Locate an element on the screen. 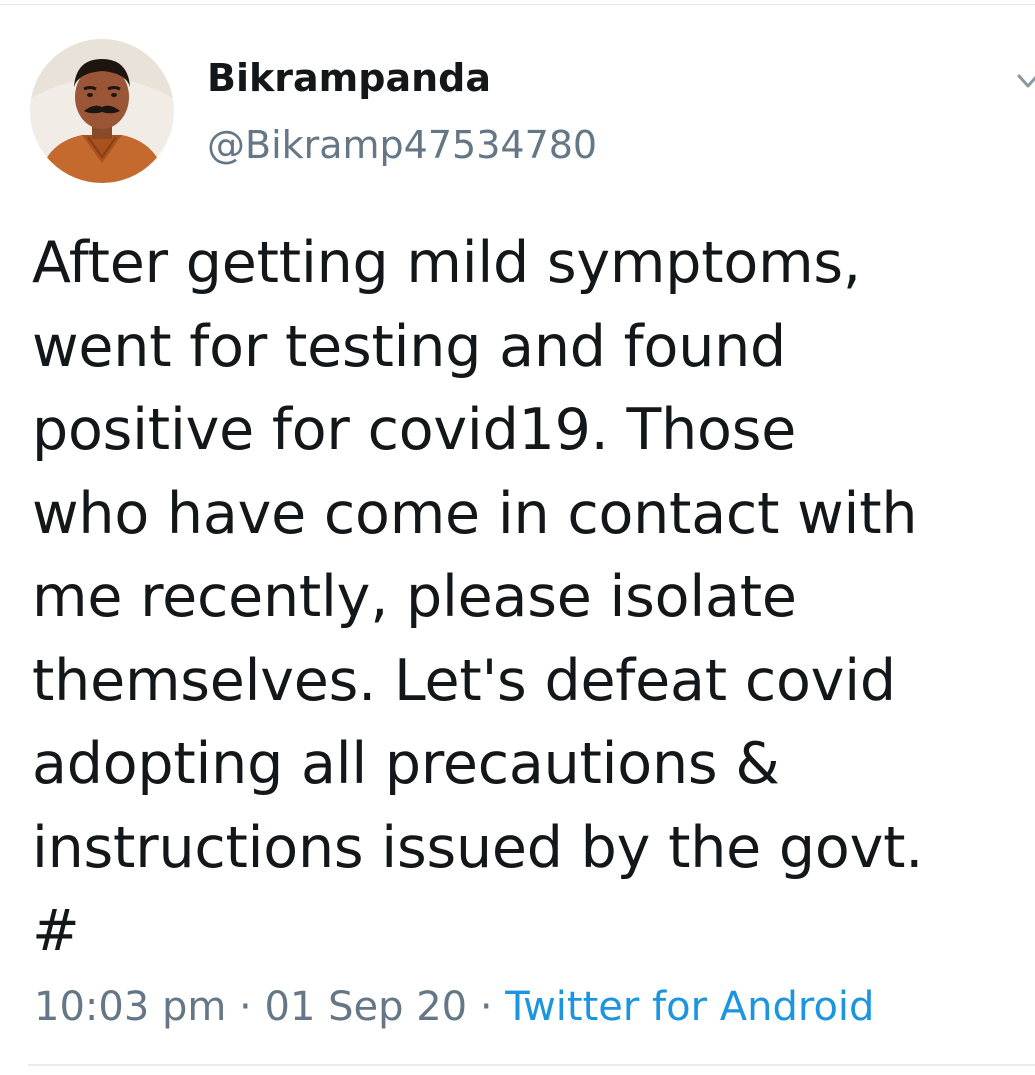  profile-photo-icon is located at coordinates (102, 111).